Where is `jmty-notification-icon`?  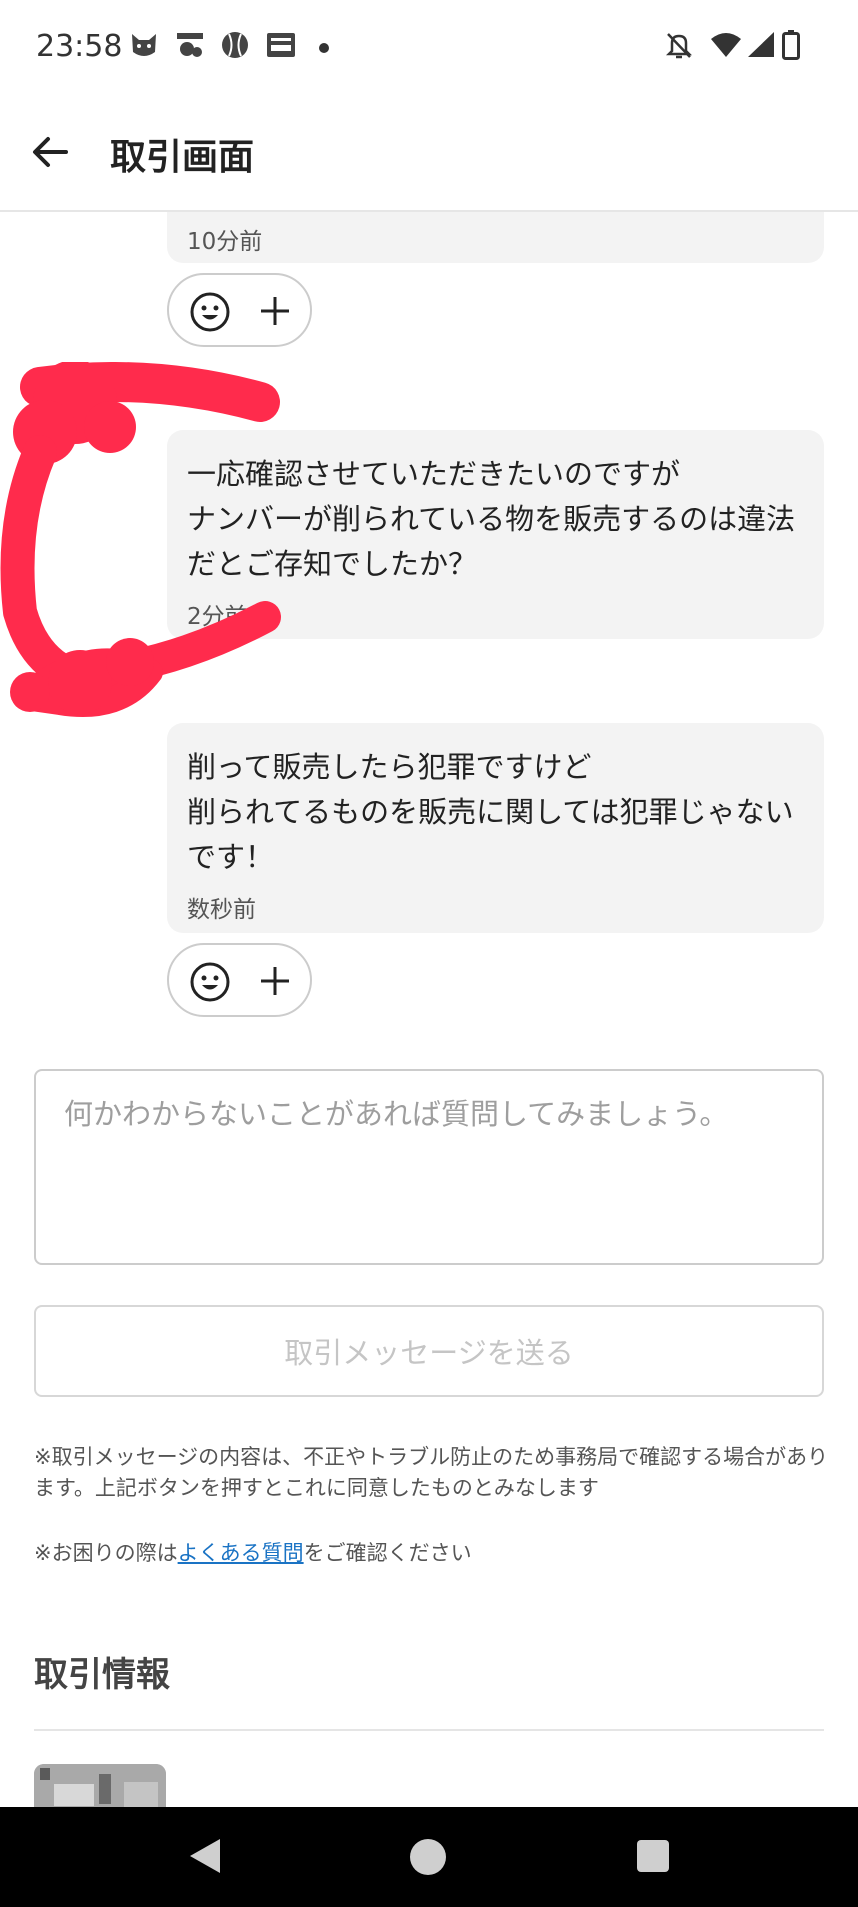 jmty-notification-icon is located at coordinates (190, 47).